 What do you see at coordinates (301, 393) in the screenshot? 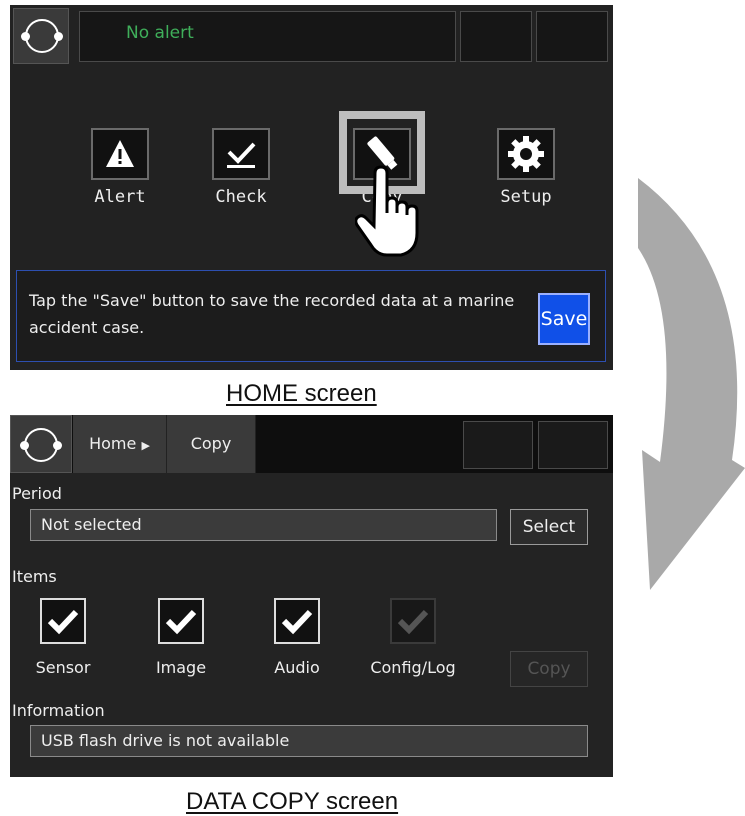
I see `home-screen-caption: HOME screen` at bounding box center [301, 393].